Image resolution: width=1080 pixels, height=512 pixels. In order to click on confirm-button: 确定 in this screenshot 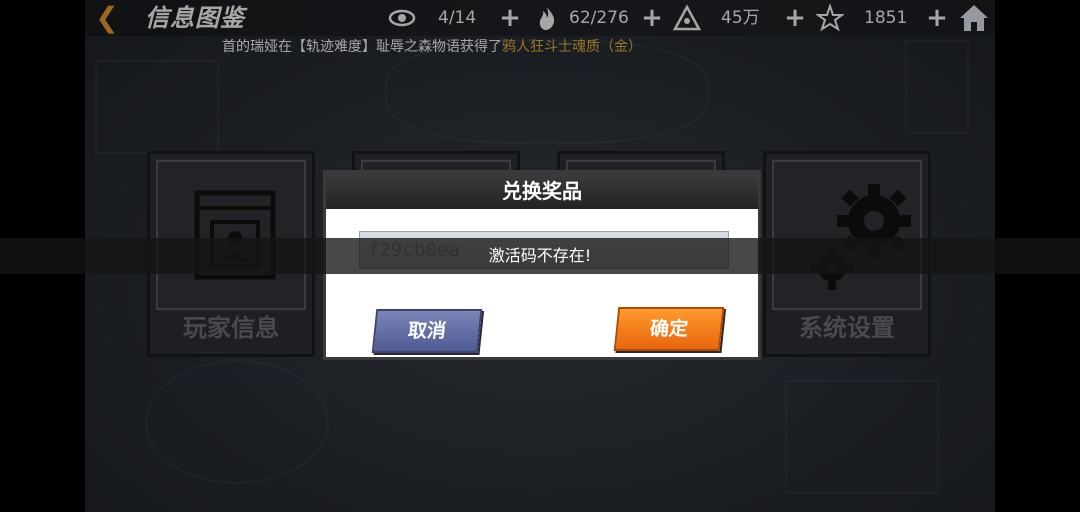, I will do `click(669, 329)`.